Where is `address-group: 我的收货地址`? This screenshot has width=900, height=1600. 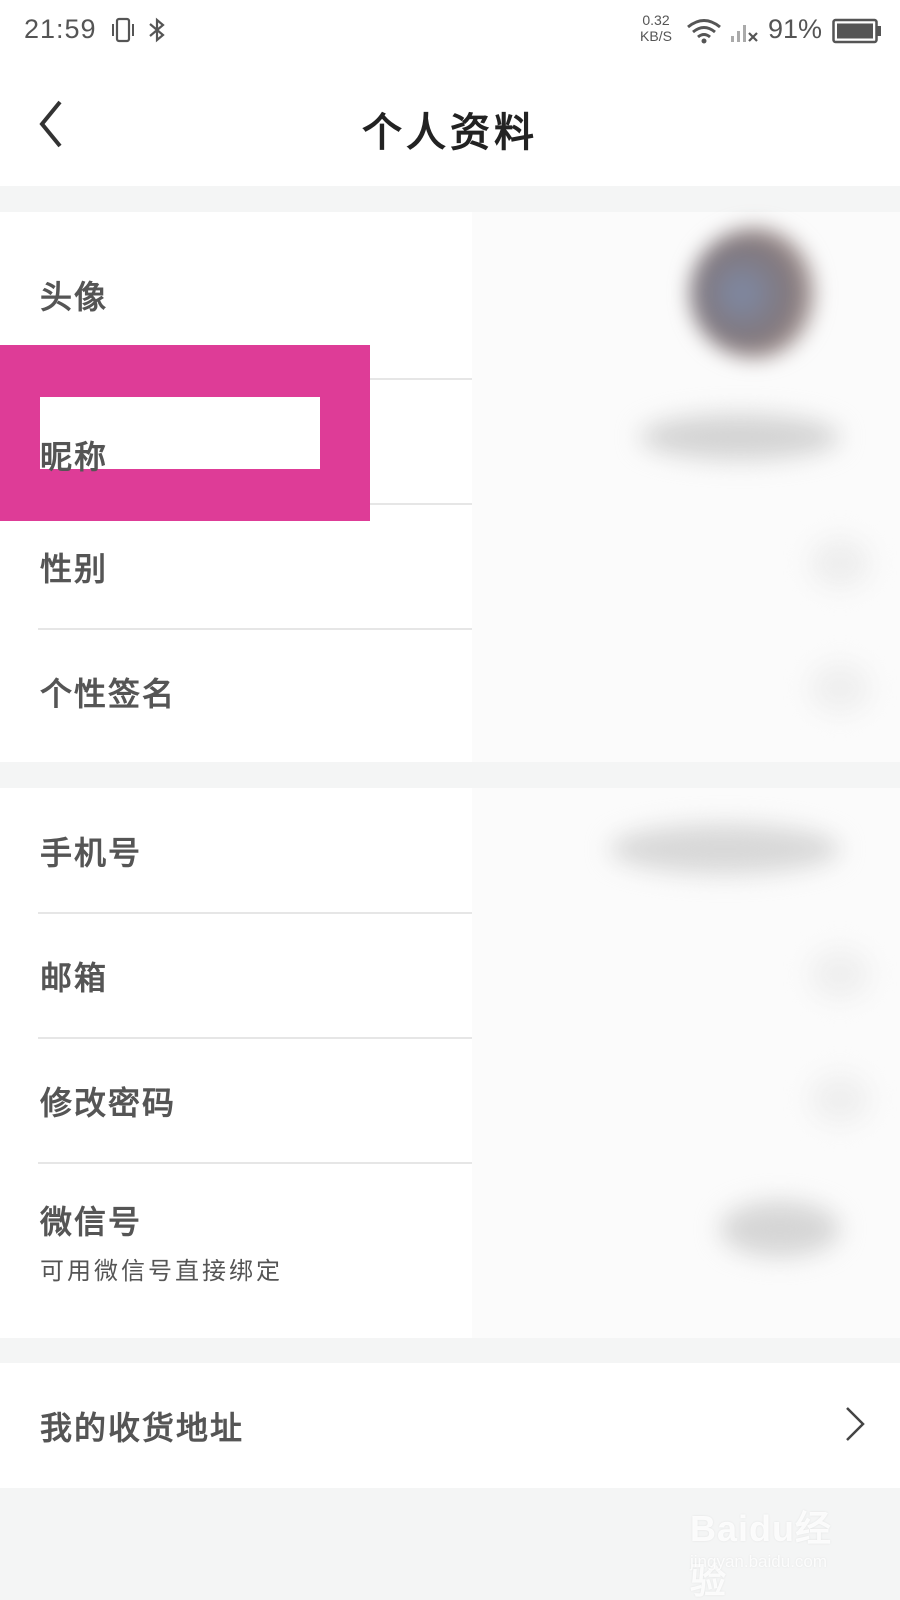
address-group: 我的收货地址 is located at coordinates (450, 1425).